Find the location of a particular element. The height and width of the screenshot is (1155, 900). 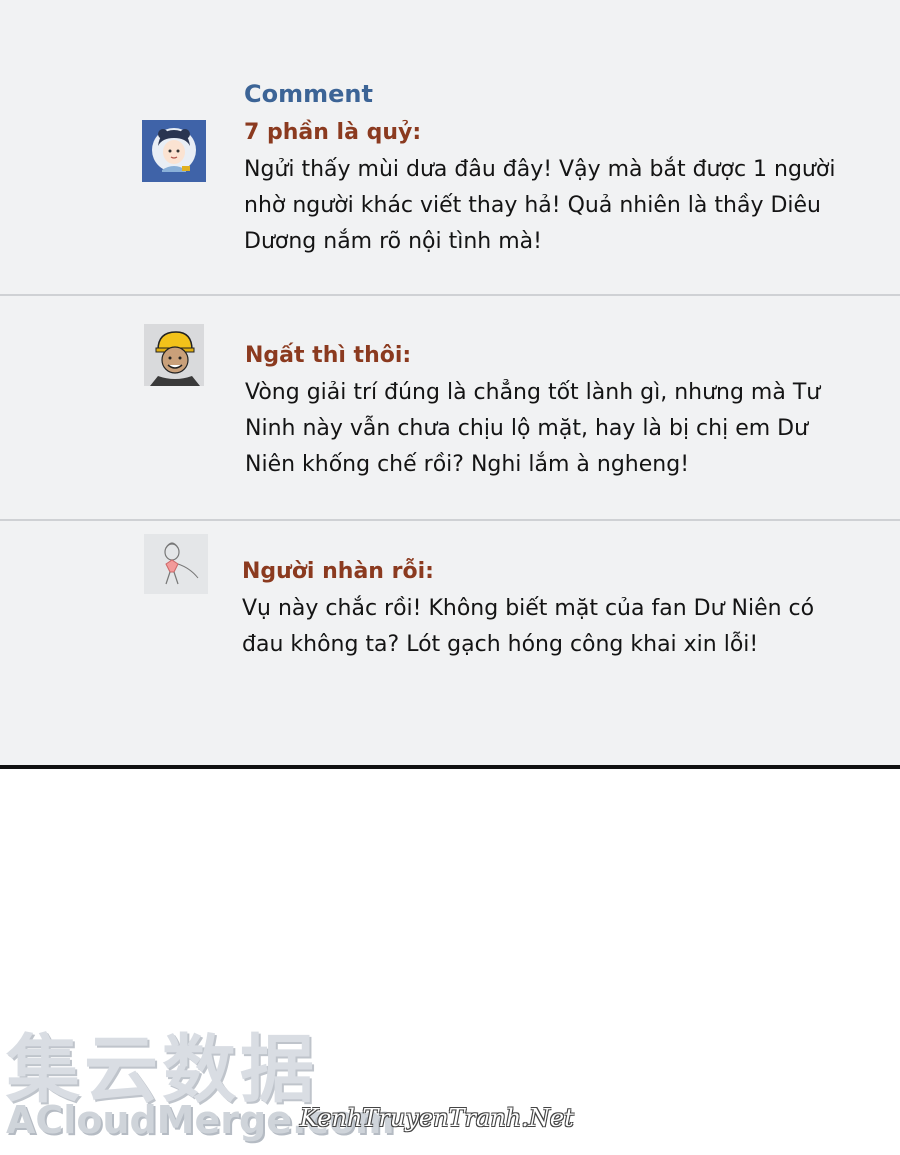

comment-author: 7 phần là quỷ: is located at coordinates (333, 132).